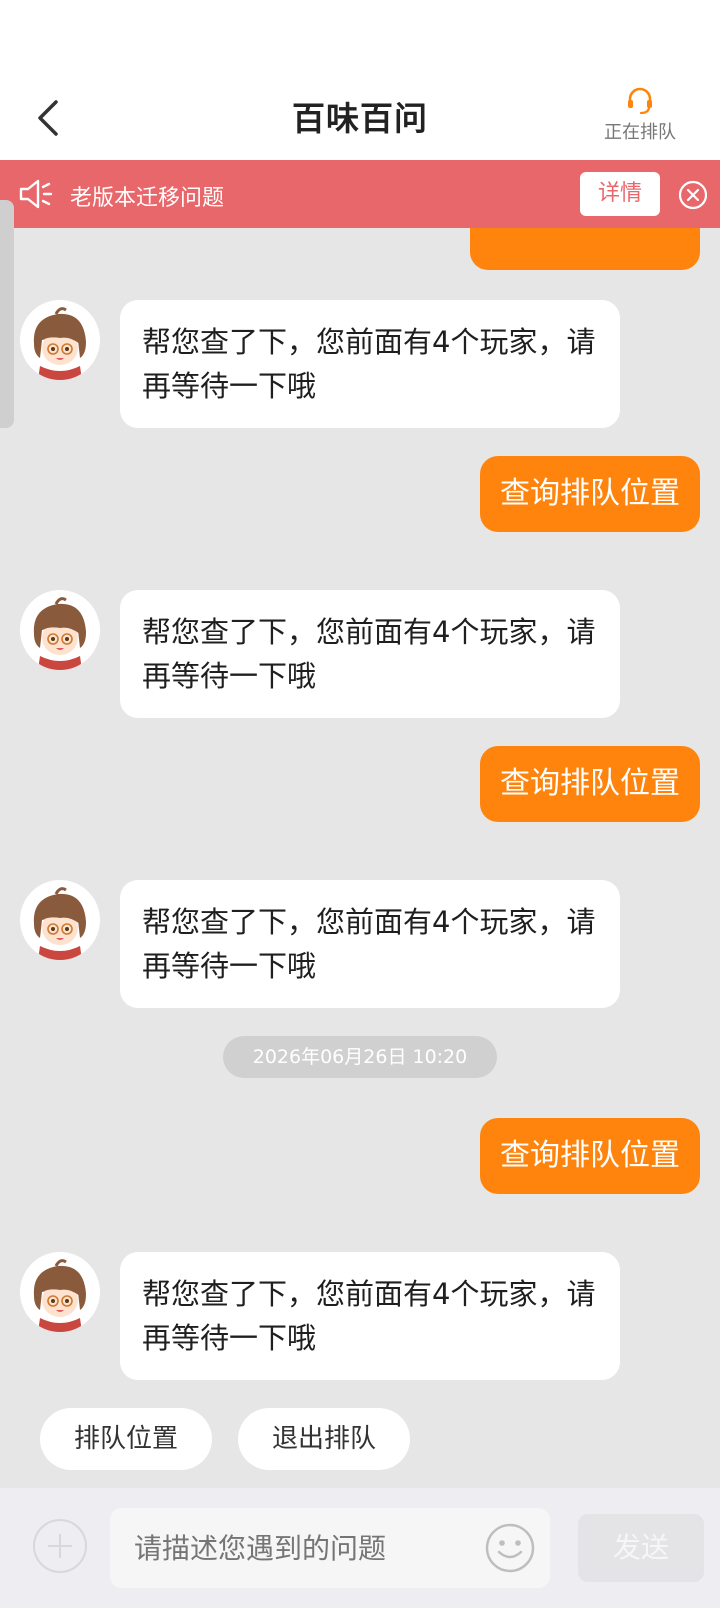  Describe the element at coordinates (360, 1057) in the screenshot. I see `message-timestamp: 2026年06月26日 10:20` at that location.